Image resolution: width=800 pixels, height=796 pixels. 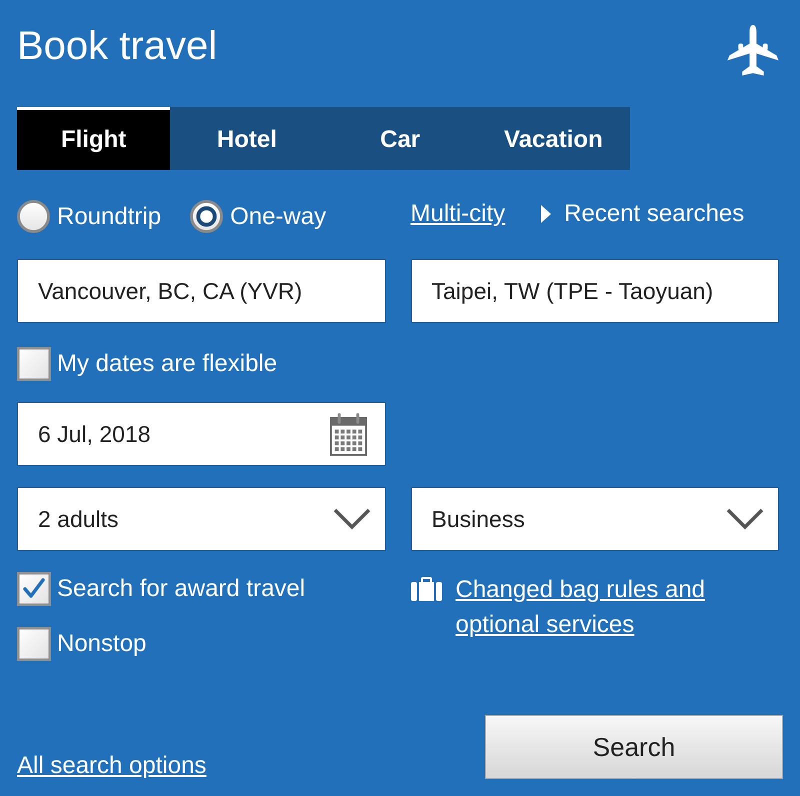 What do you see at coordinates (634, 747) in the screenshot?
I see `search-button: Search` at bounding box center [634, 747].